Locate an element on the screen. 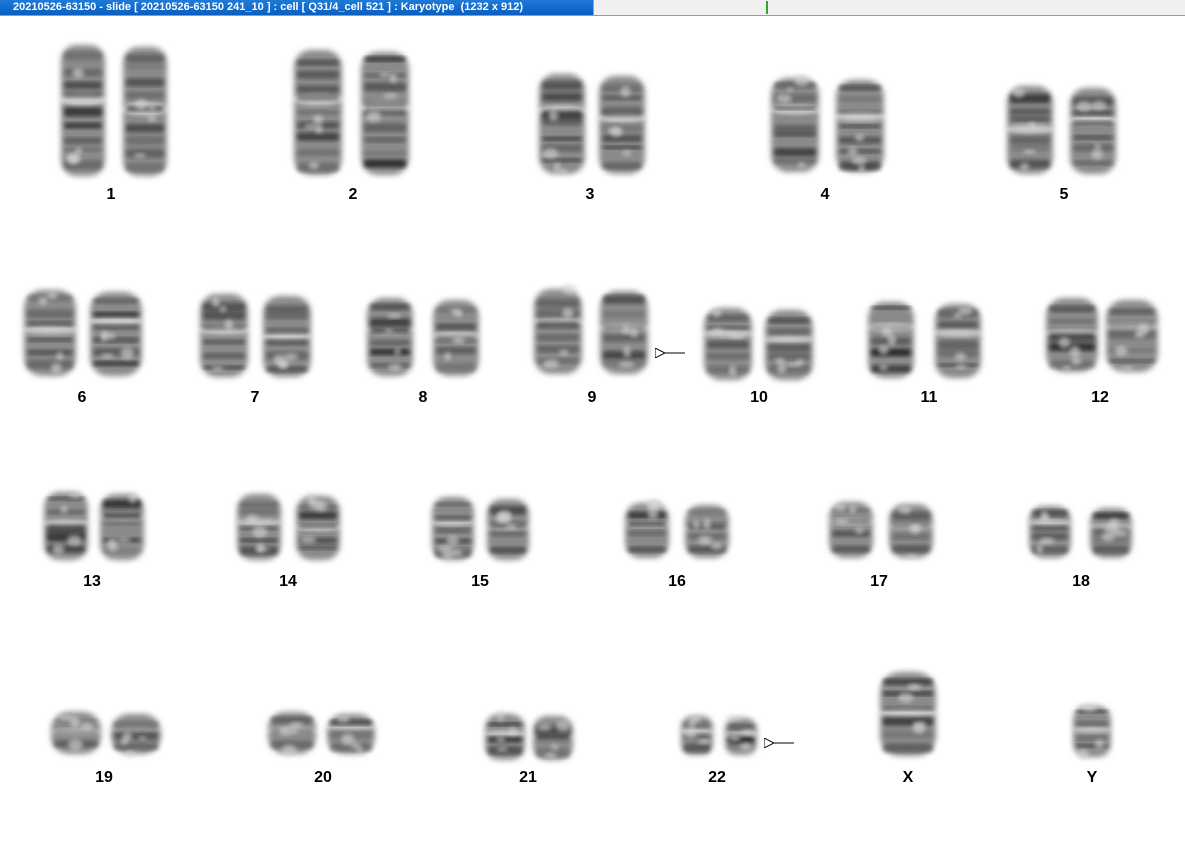 Image resolution: width=1185 pixels, height=864 pixels. chromosome-2-b is located at coordinates (385, 113).